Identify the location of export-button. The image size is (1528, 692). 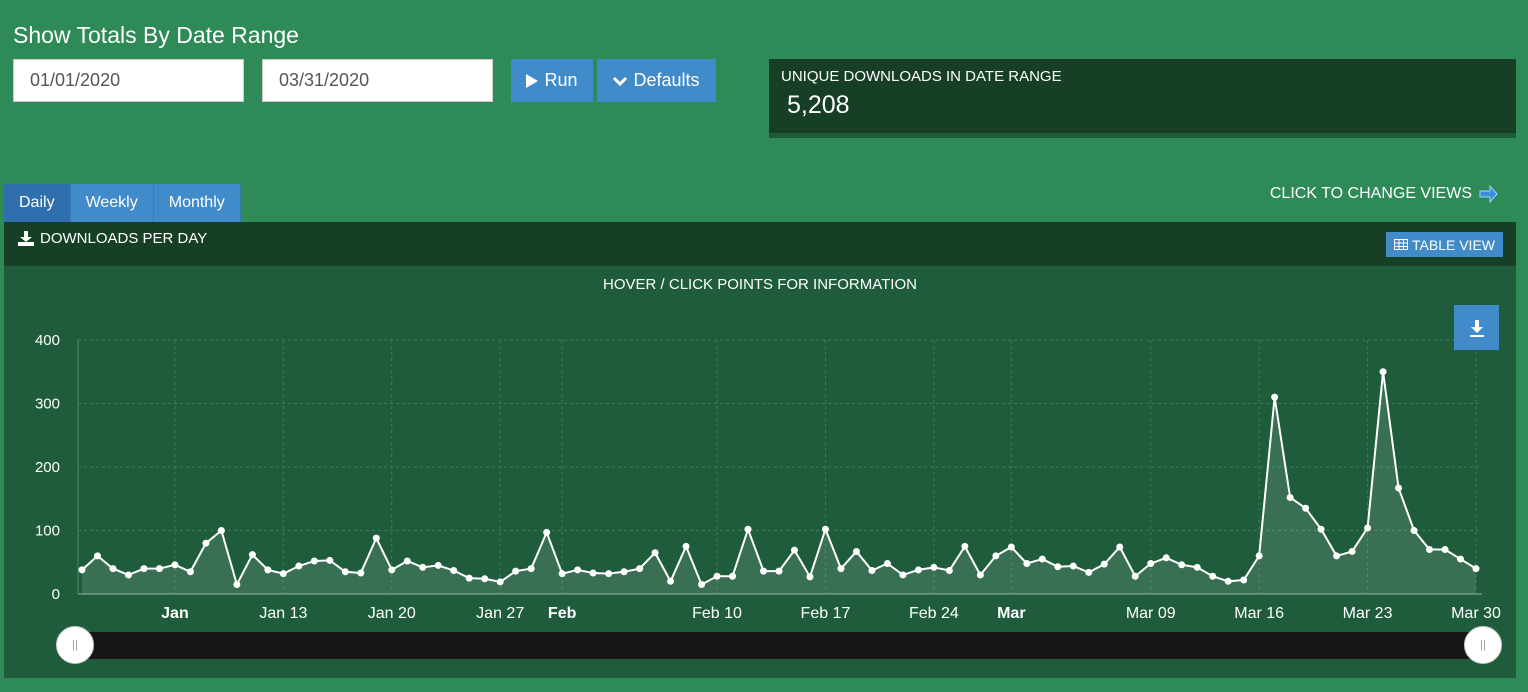
(1476, 327).